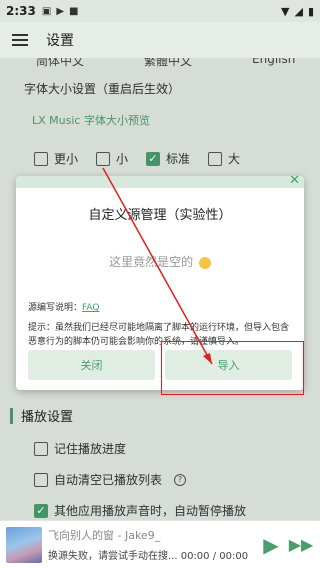 This screenshot has width=320, height=568. Describe the element at coordinates (160, 40) in the screenshot. I see `app-bar: 设置` at that location.